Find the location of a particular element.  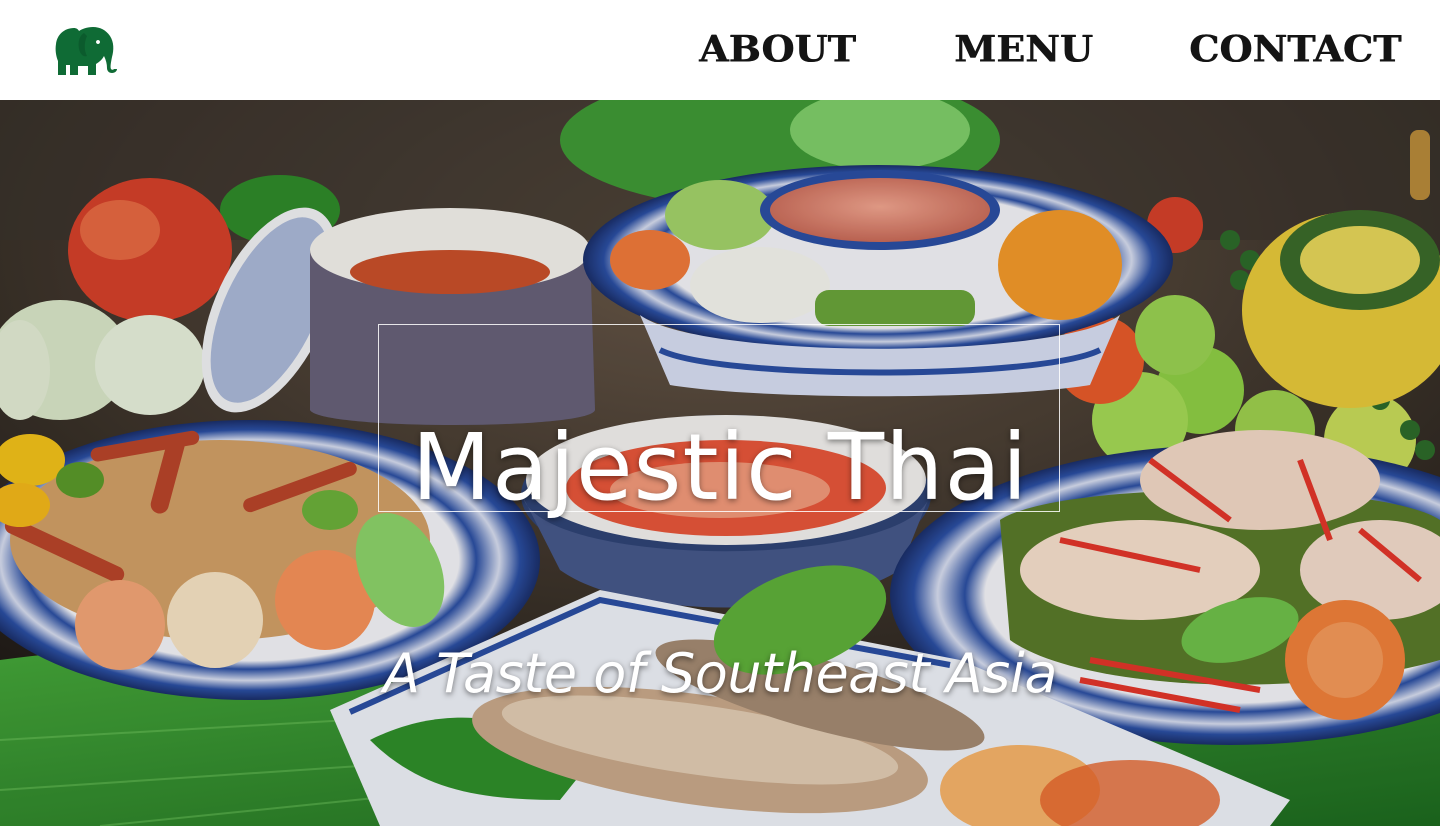

main-navigation: ABOUT MENU CONTACT is located at coordinates (720, 50).